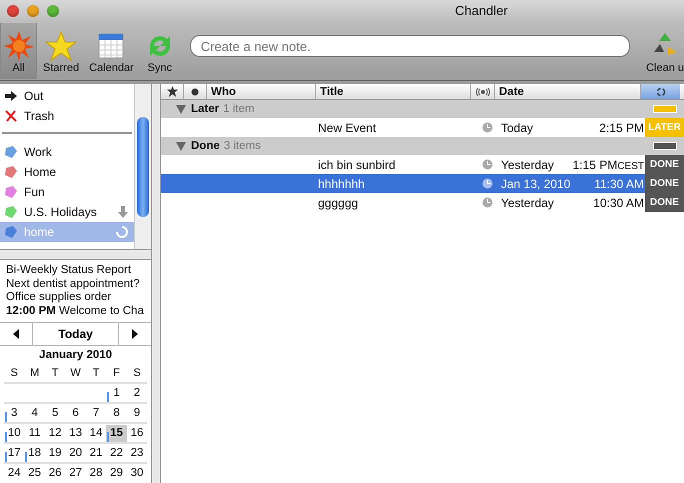 The image size is (684, 483). What do you see at coordinates (16, 334) in the screenshot?
I see `left-triangle-icon` at bounding box center [16, 334].